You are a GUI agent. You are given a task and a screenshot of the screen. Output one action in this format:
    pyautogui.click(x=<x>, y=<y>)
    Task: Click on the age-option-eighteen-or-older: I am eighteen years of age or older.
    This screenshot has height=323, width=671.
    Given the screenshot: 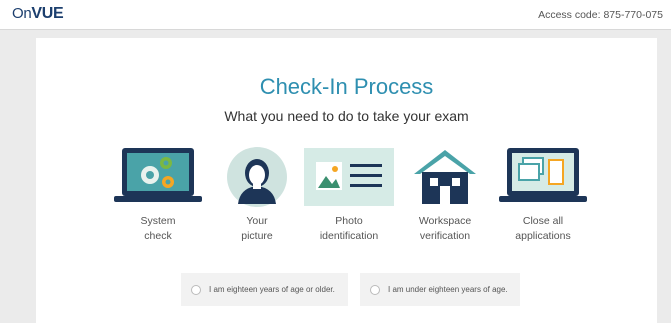 What is the action you would take?
    pyautogui.click(x=264, y=289)
    